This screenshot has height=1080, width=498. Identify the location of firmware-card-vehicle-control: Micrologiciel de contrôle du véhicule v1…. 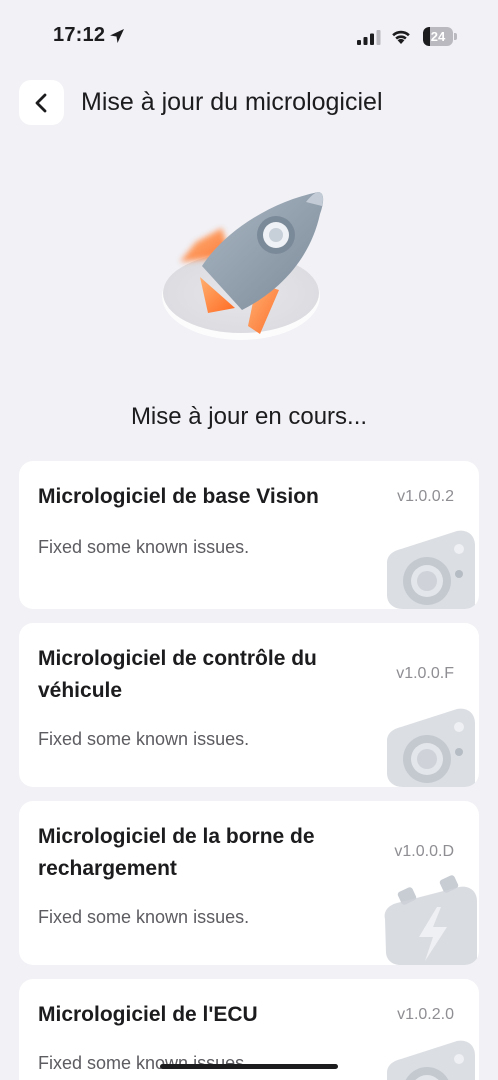
(249, 705).